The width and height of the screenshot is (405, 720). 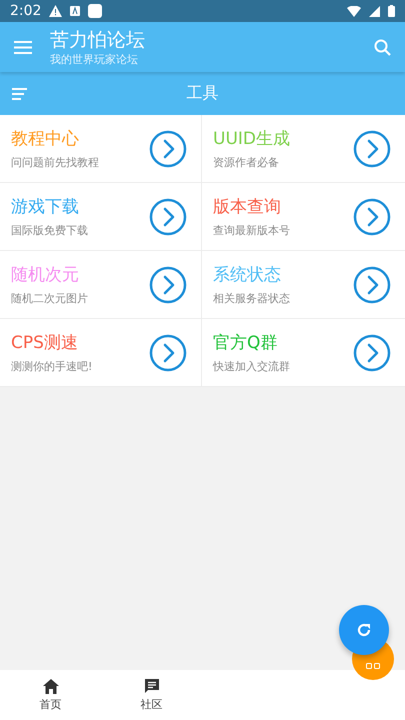 I want to click on square-notification-icon, so click(x=95, y=11).